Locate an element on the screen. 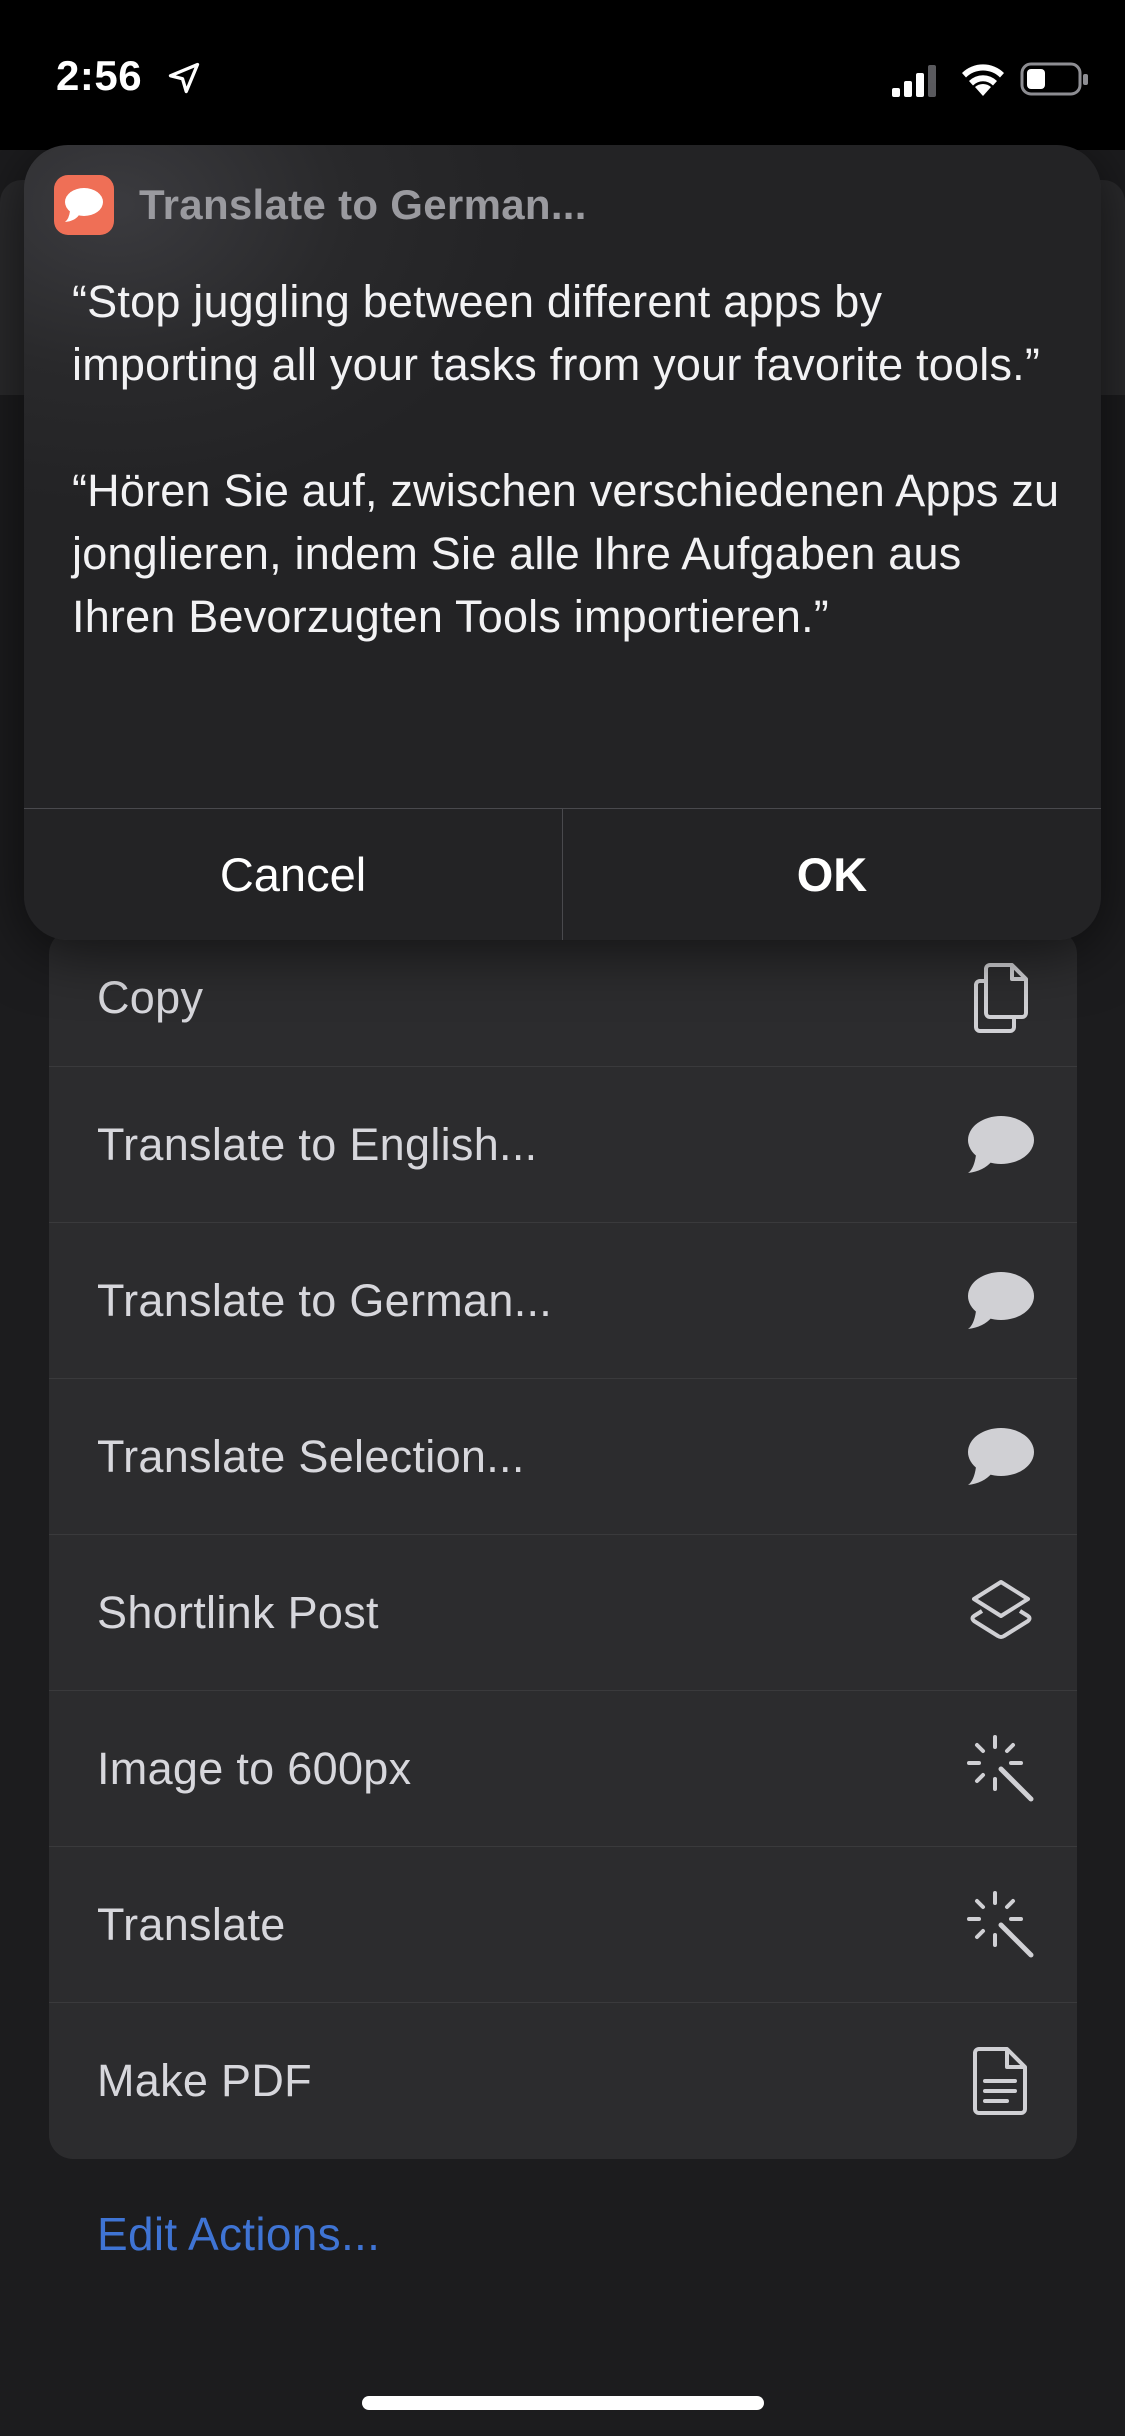 This screenshot has height=2436, width=1125. action-label: Image to 600px is located at coordinates (254, 1768).